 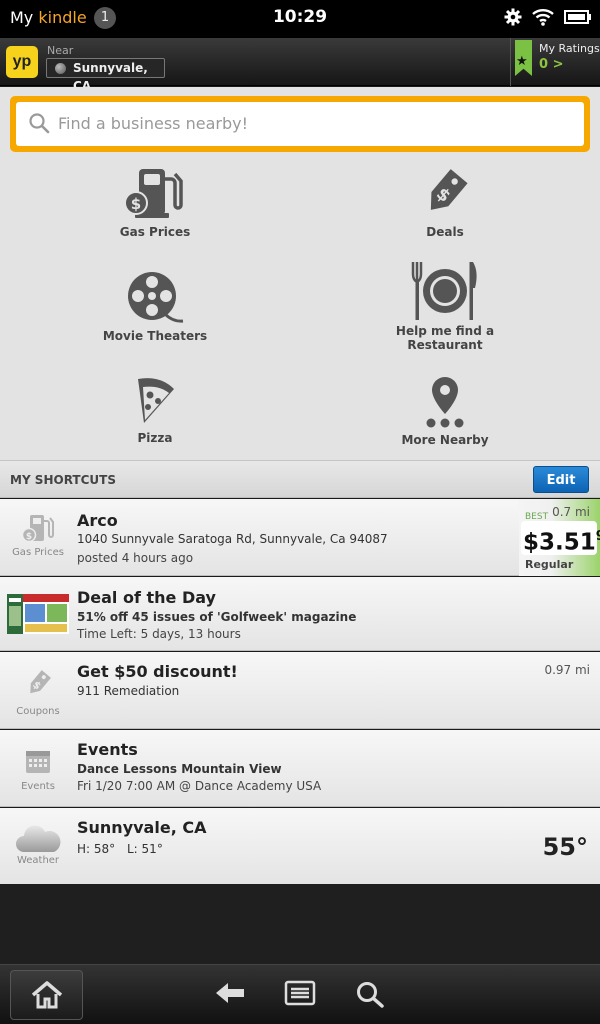 I want to click on deal-title: Deal of the Day, so click(x=146, y=597).